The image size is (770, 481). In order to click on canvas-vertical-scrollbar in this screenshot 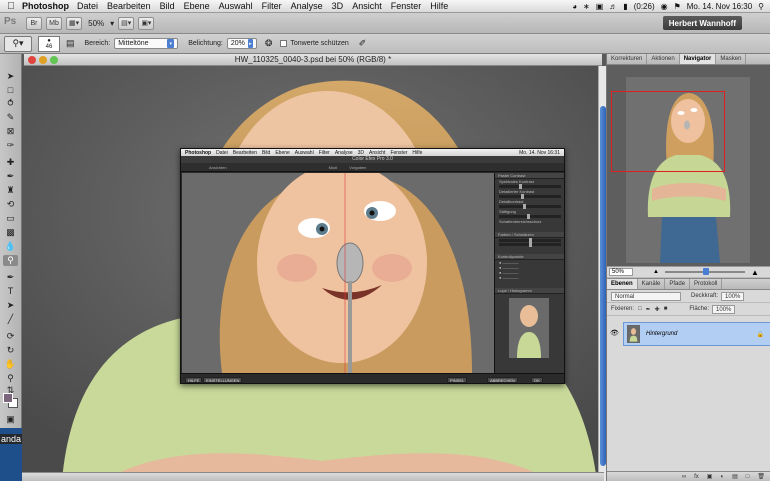, I will do `click(602, 273)`.